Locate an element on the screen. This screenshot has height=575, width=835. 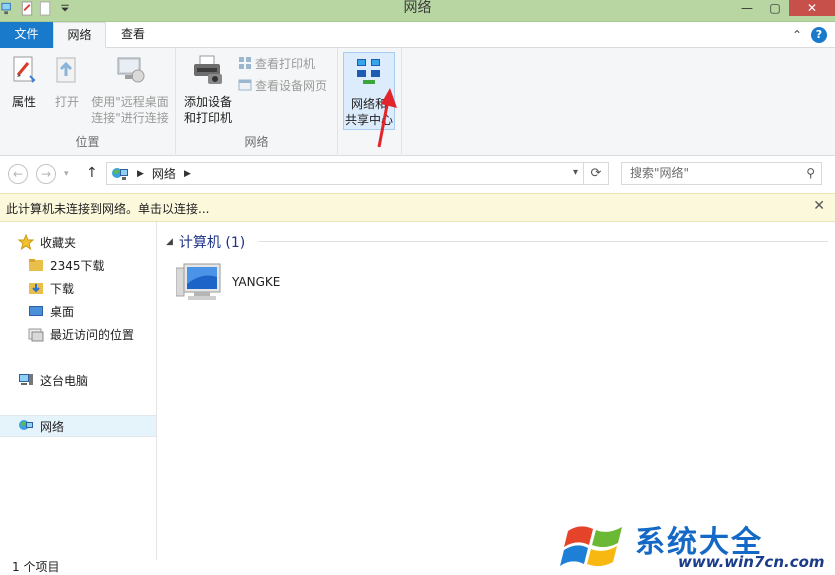
navigation-bar: ← → ▾ ↑ ▶ 网络 ▶ ▾ ⟳ 搜索"网络" ⚲ is located at coordinates (417, 174).